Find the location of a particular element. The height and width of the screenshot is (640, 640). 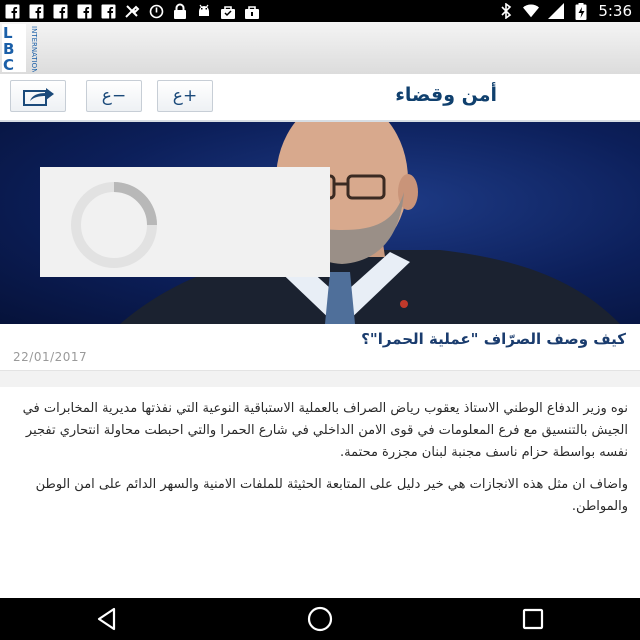

recents-button is located at coordinates (533, 619).